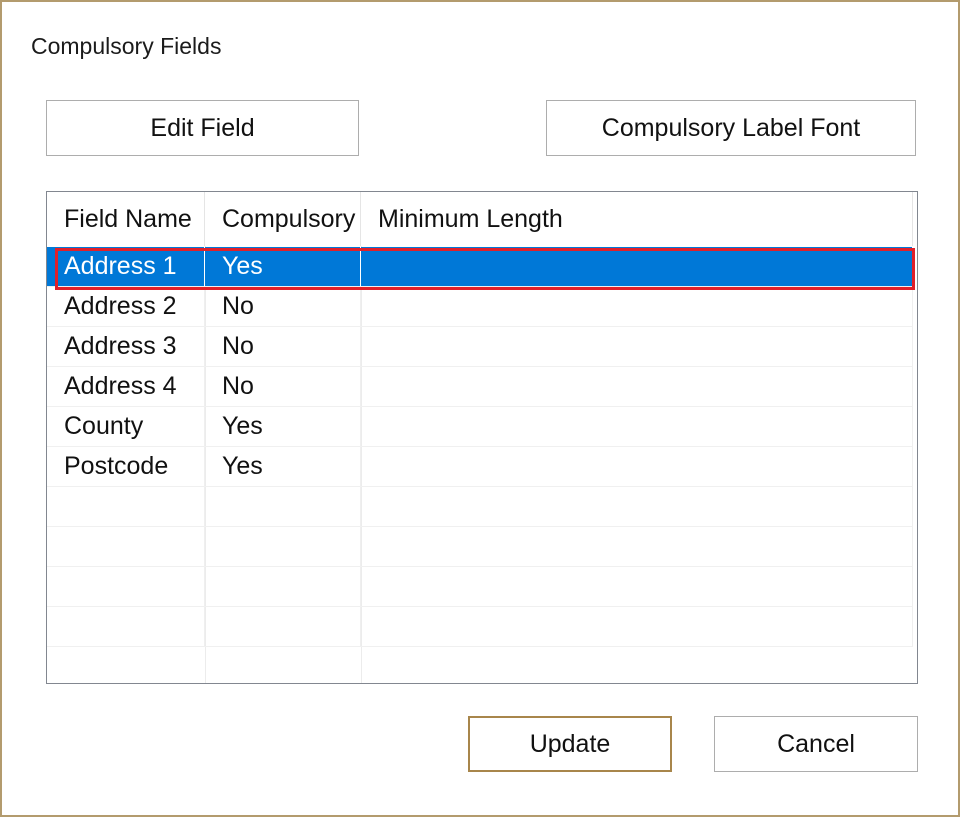 The image size is (960, 817). Describe the element at coordinates (126, 219) in the screenshot. I see `column-header-field-name: Field Name` at that location.